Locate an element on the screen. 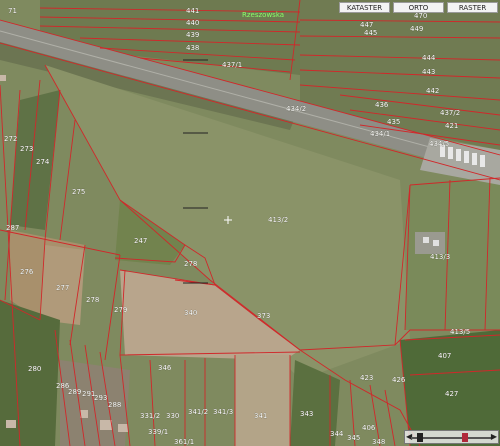 The image size is (500, 446). parcel-label: 373 is located at coordinates (263, 316).